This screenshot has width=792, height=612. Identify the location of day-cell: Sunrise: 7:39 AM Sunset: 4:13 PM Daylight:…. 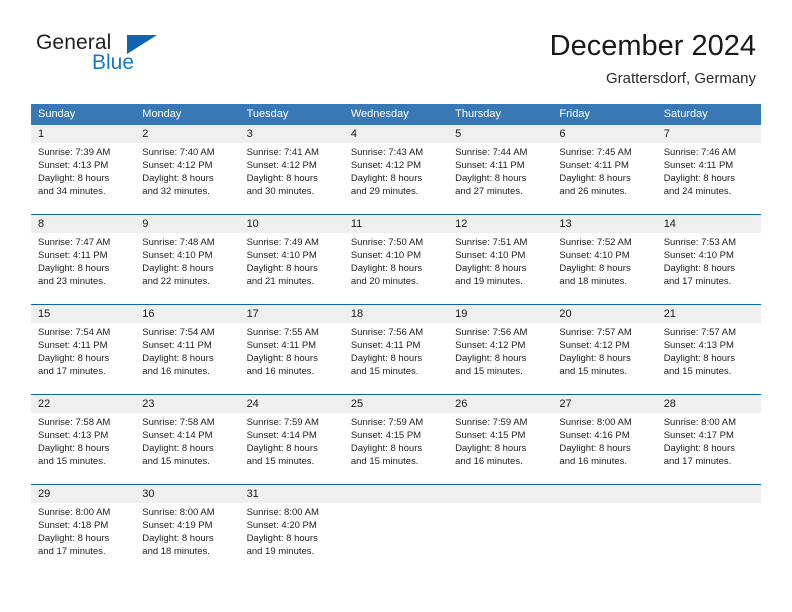
(83, 174).